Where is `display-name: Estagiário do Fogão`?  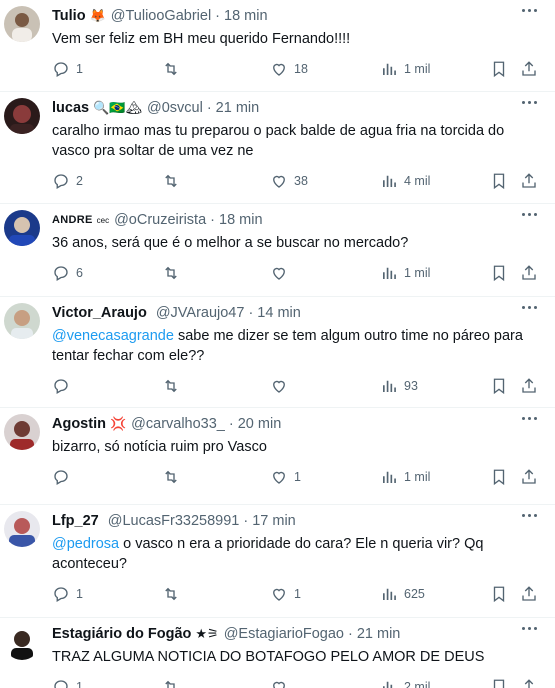
display-name: Estagiário do Fogão is located at coordinates (121, 634).